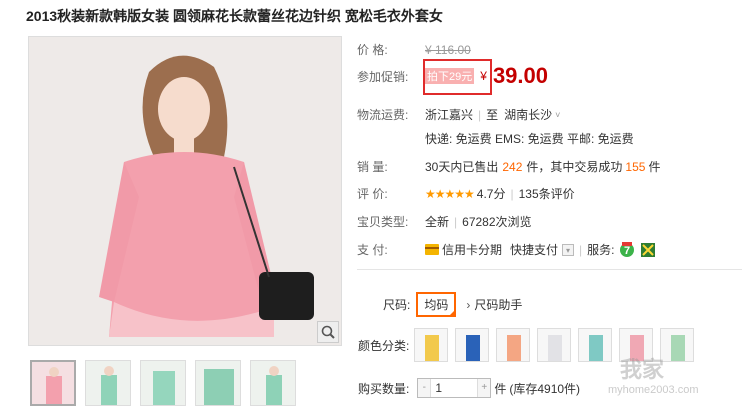  I want to click on item-condition: 全新, so click(437, 222).